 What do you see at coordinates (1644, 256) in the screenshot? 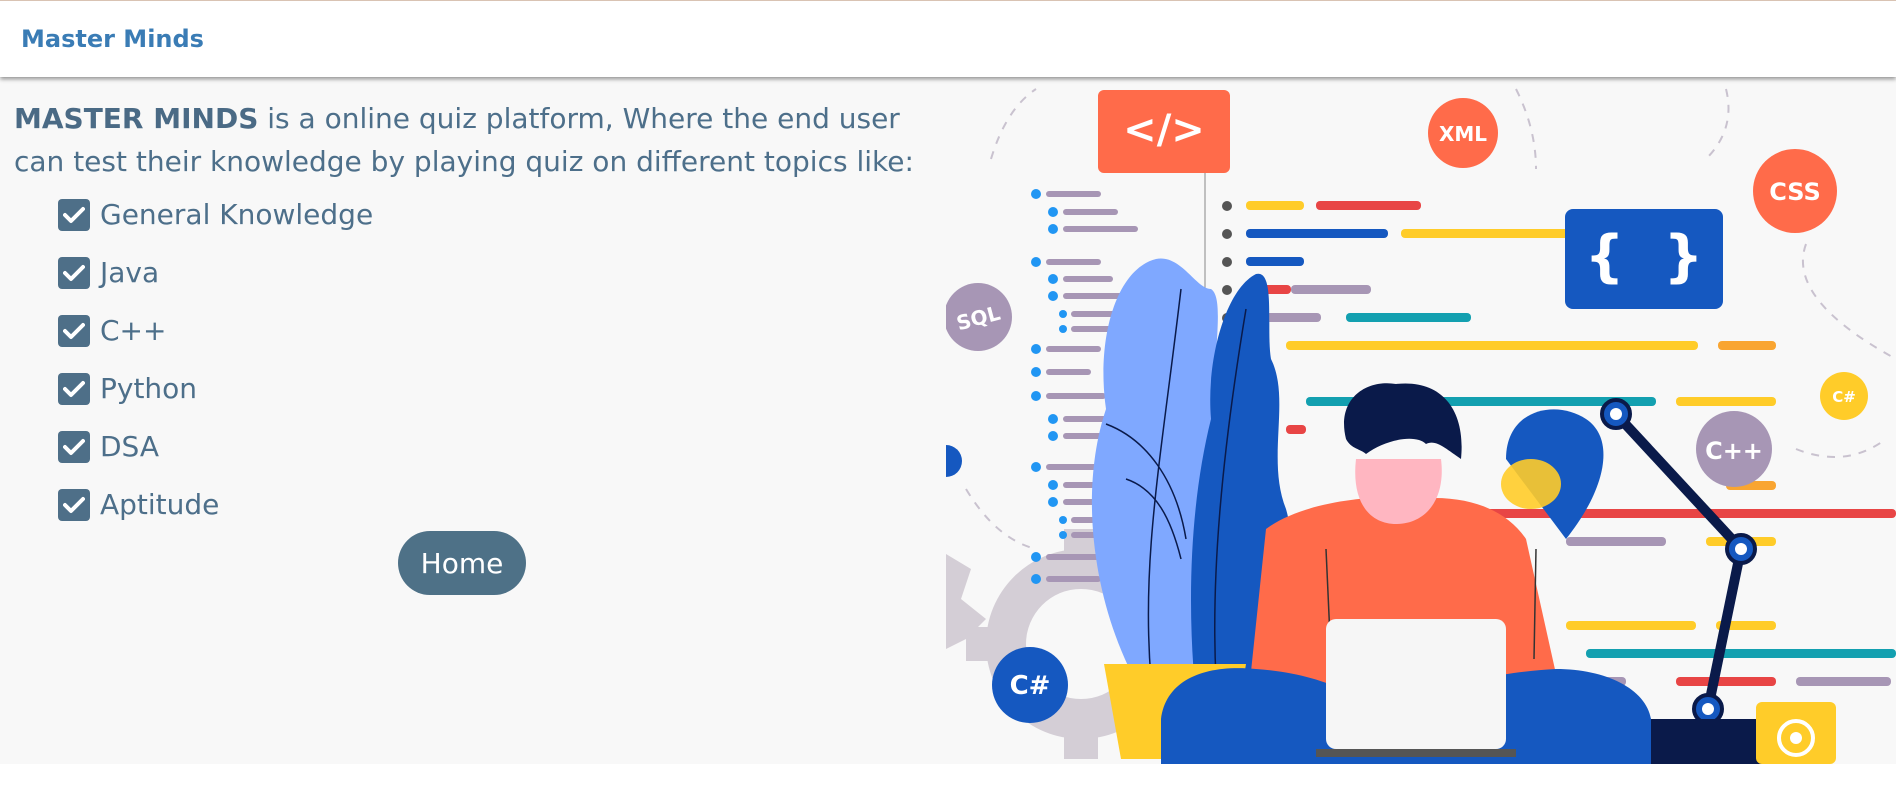
I see `braces-badge-text: { }` at bounding box center [1644, 256].